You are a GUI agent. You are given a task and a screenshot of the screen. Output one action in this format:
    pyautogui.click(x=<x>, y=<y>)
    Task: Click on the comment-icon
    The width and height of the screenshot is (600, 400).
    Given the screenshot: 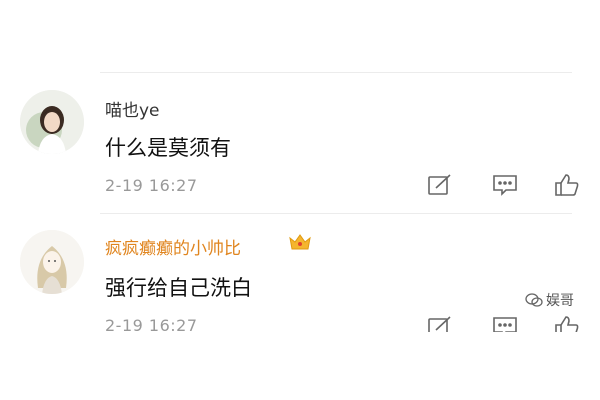 What is the action you would take?
    pyautogui.click(x=505, y=185)
    